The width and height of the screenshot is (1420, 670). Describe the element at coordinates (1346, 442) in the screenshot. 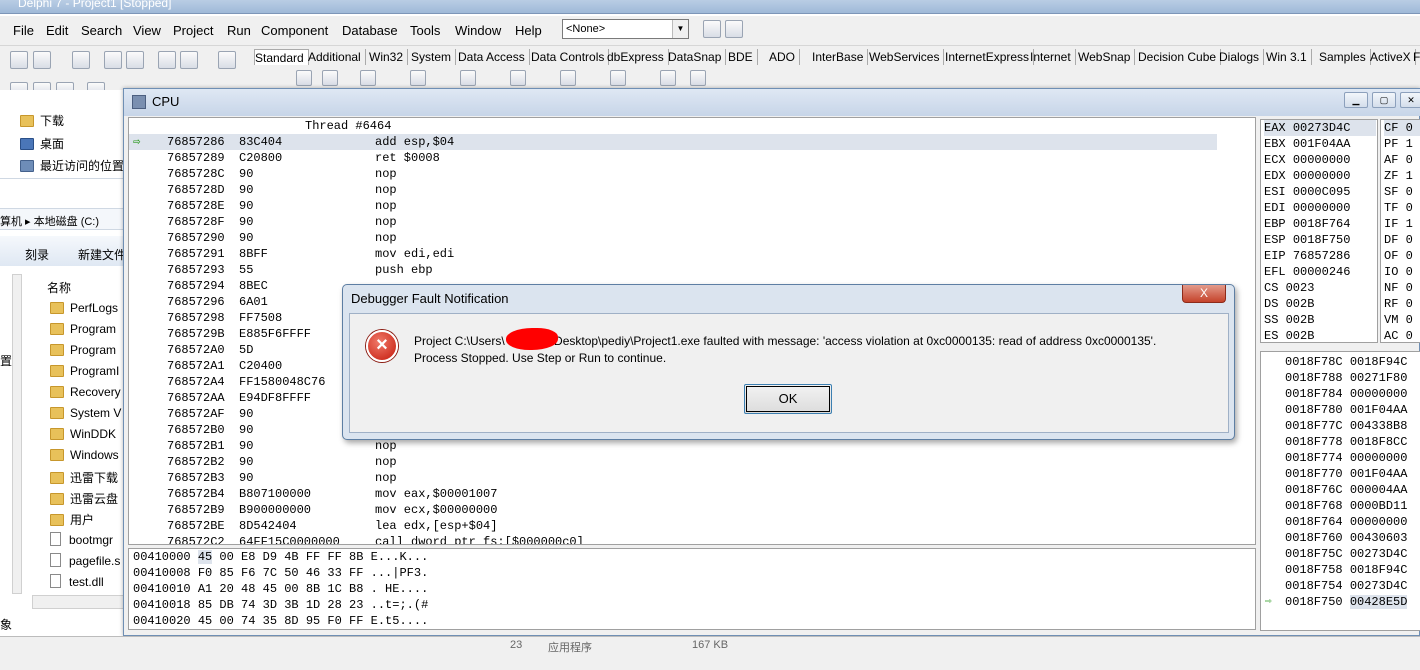

I see `stack-row: 0018F778 0018F8CC` at that location.